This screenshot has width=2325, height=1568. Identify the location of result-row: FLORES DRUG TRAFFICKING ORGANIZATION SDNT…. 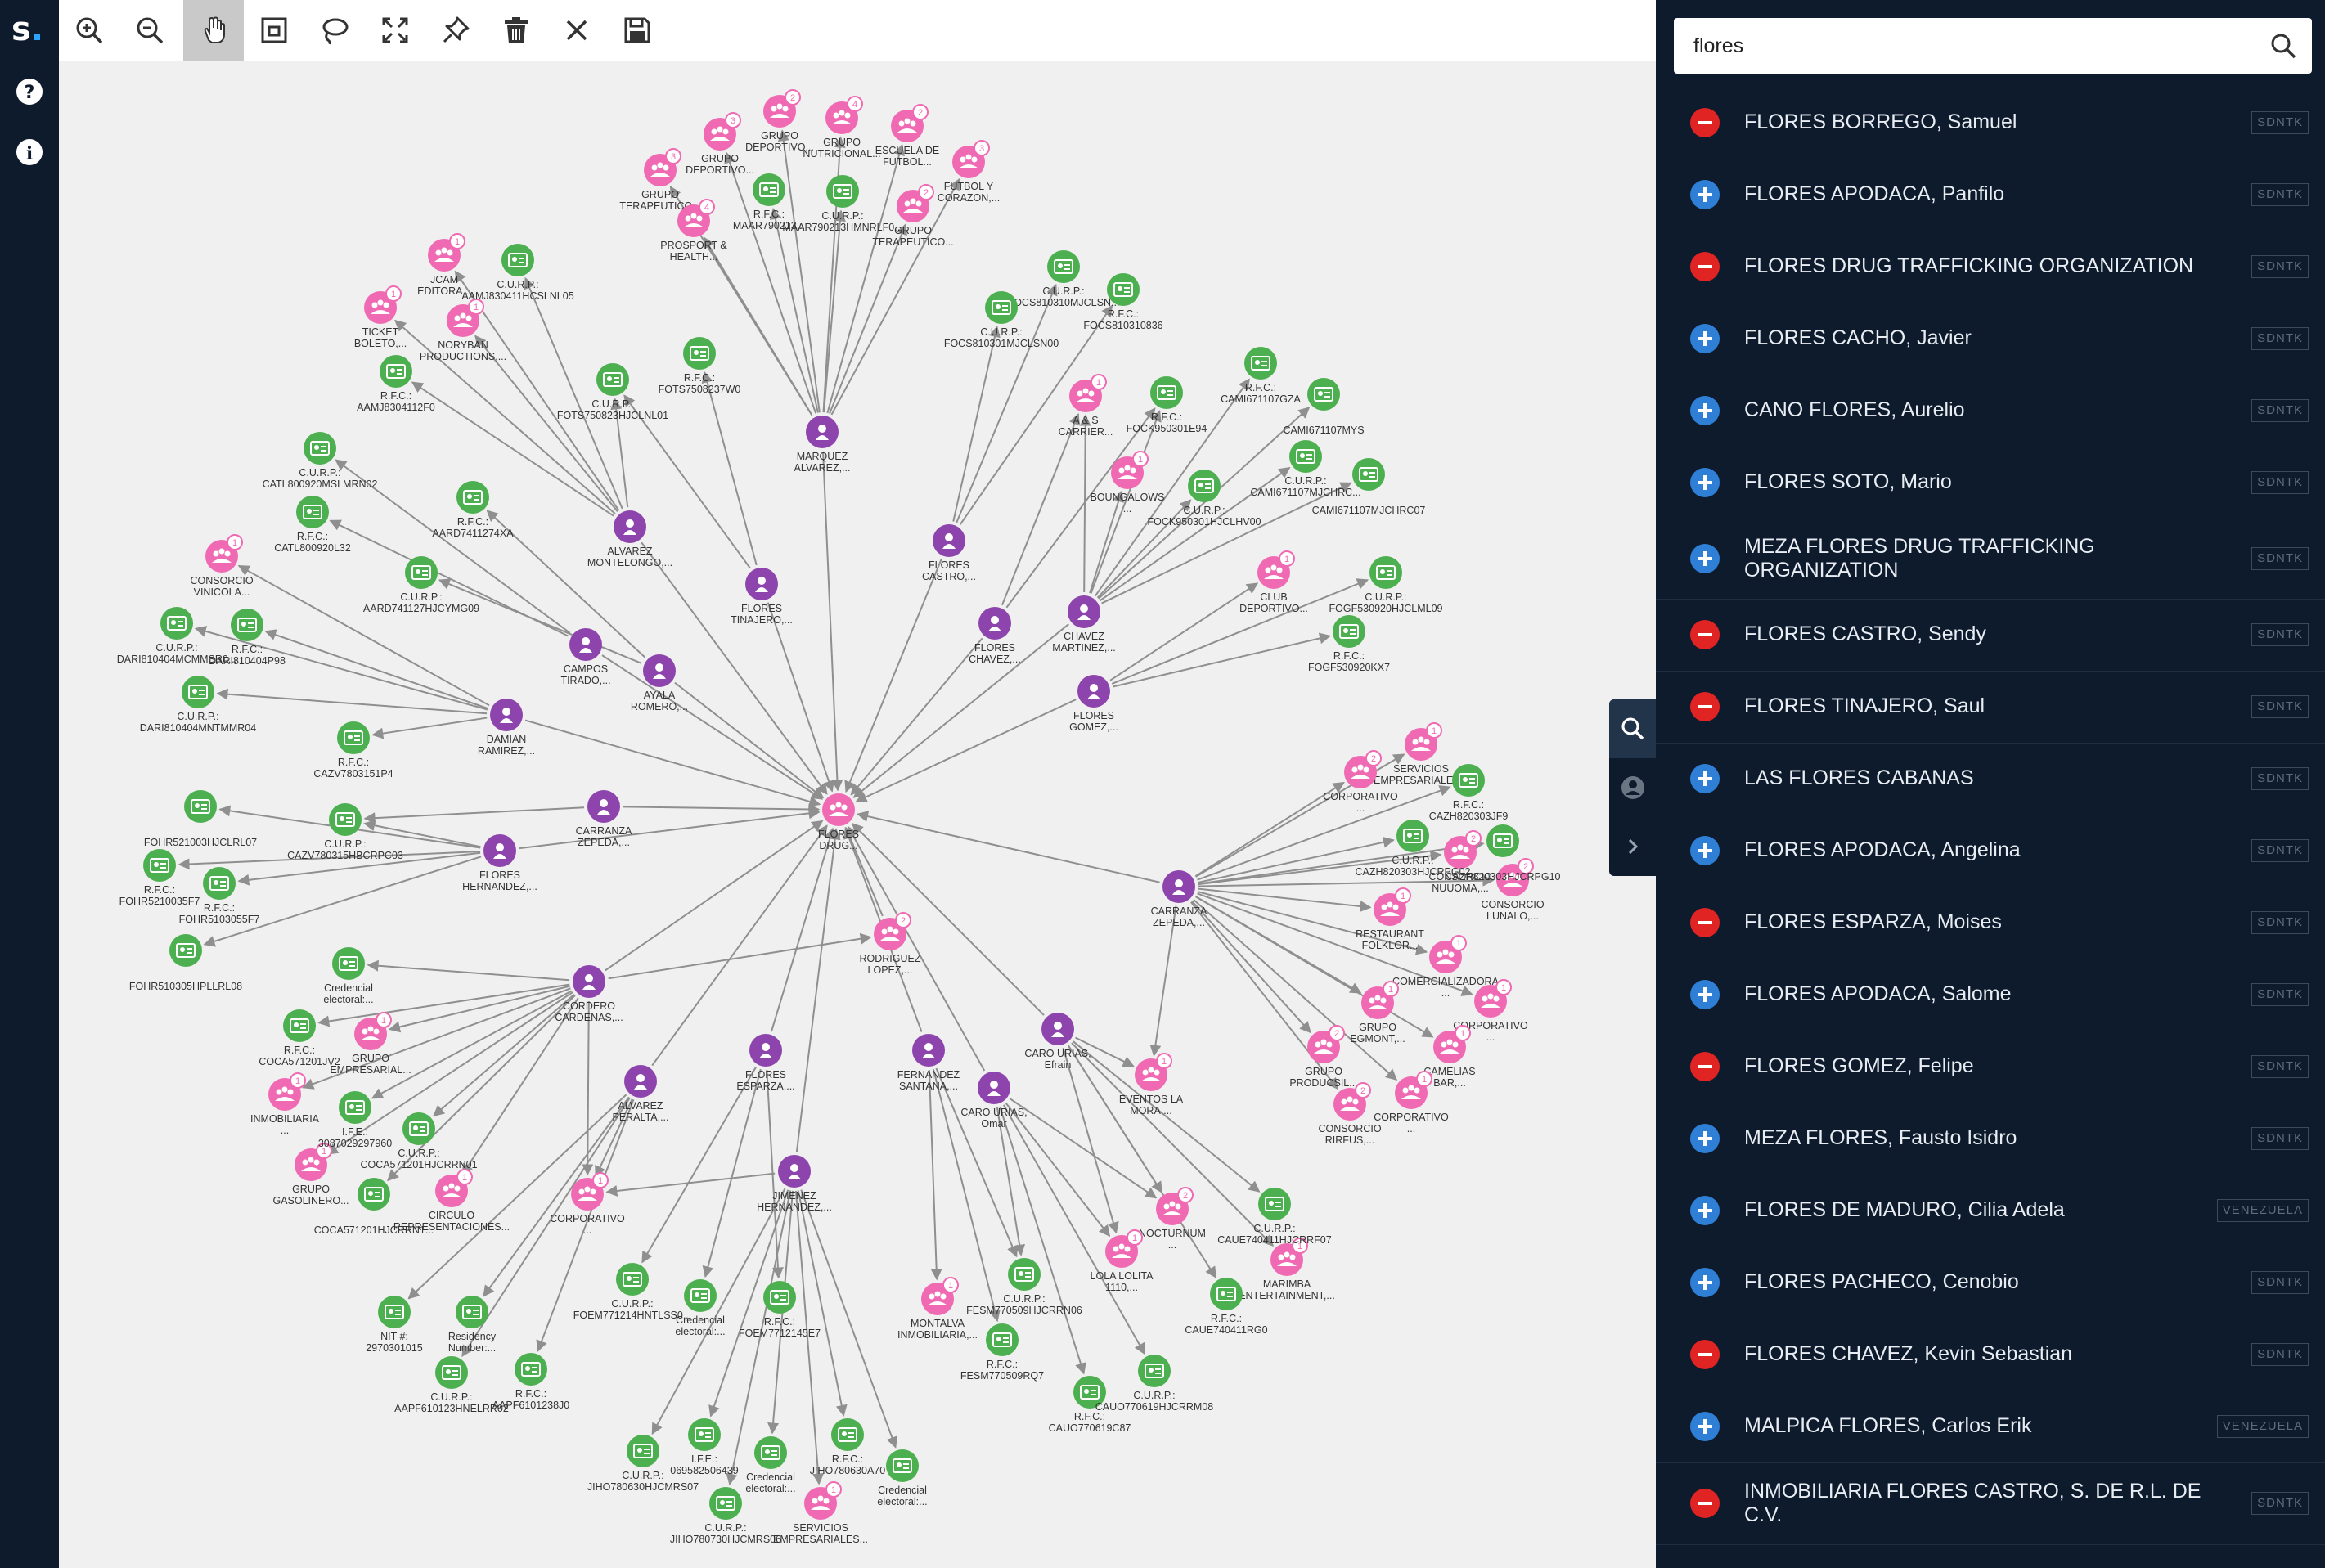
(1990, 267).